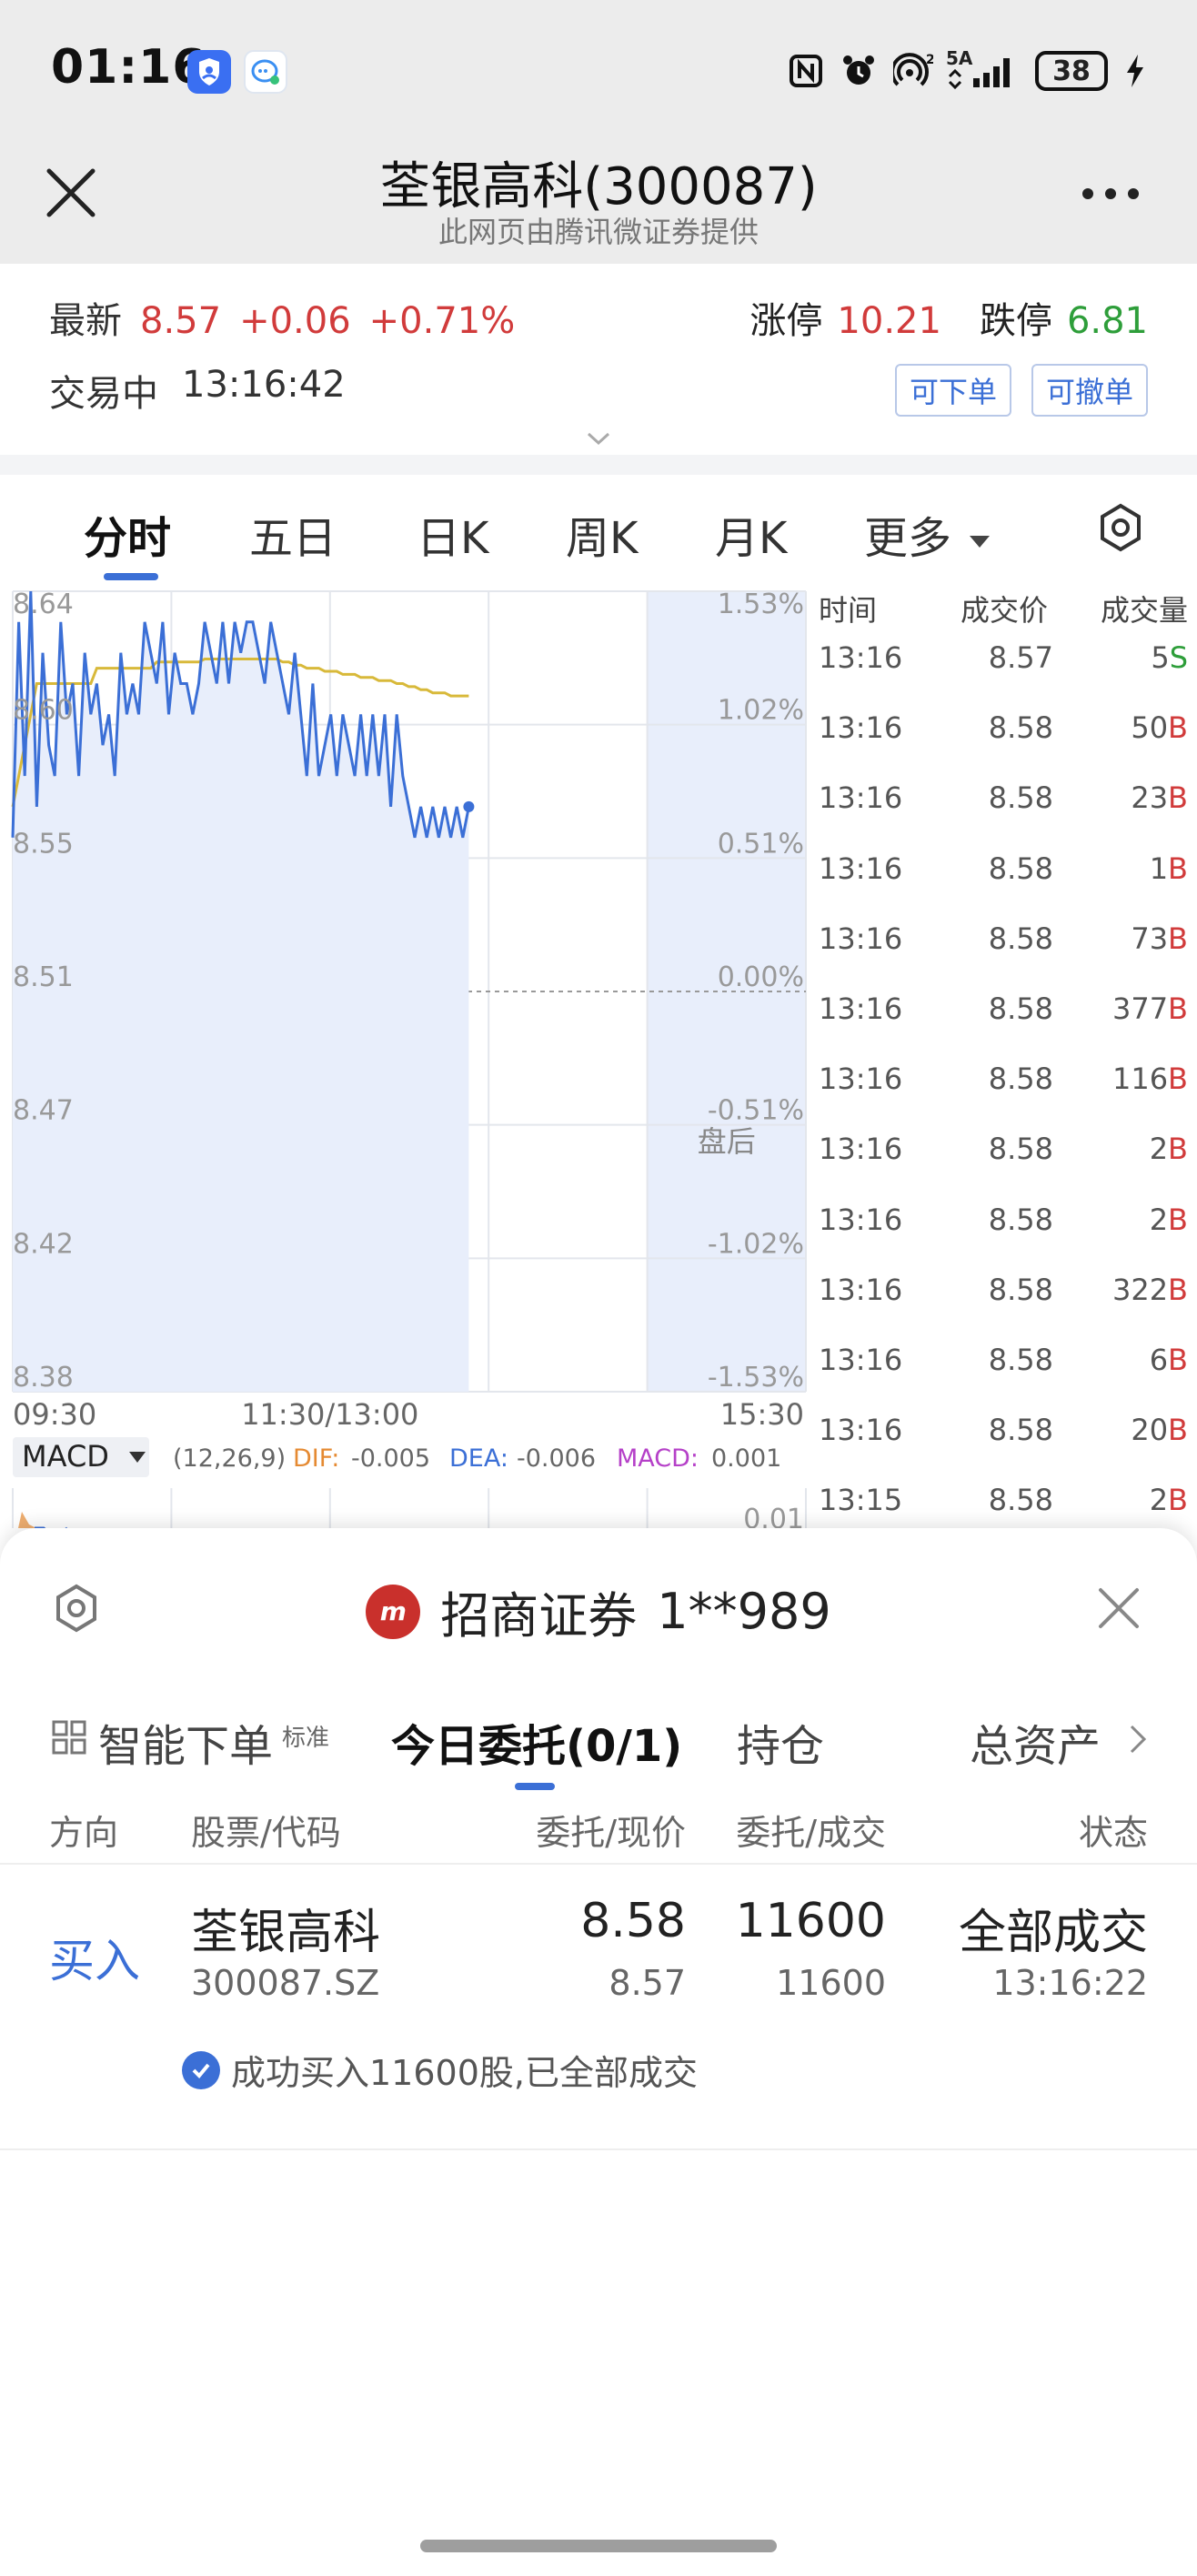 The height and width of the screenshot is (2576, 1197). I want to click on trade-volume-value: 20, so click(1150, 1430).